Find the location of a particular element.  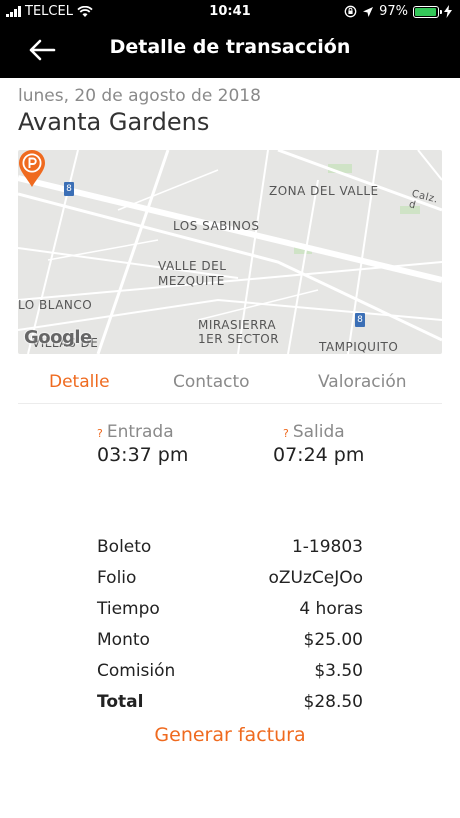

total-value: $28.50 is located at coordinates (333, 702).